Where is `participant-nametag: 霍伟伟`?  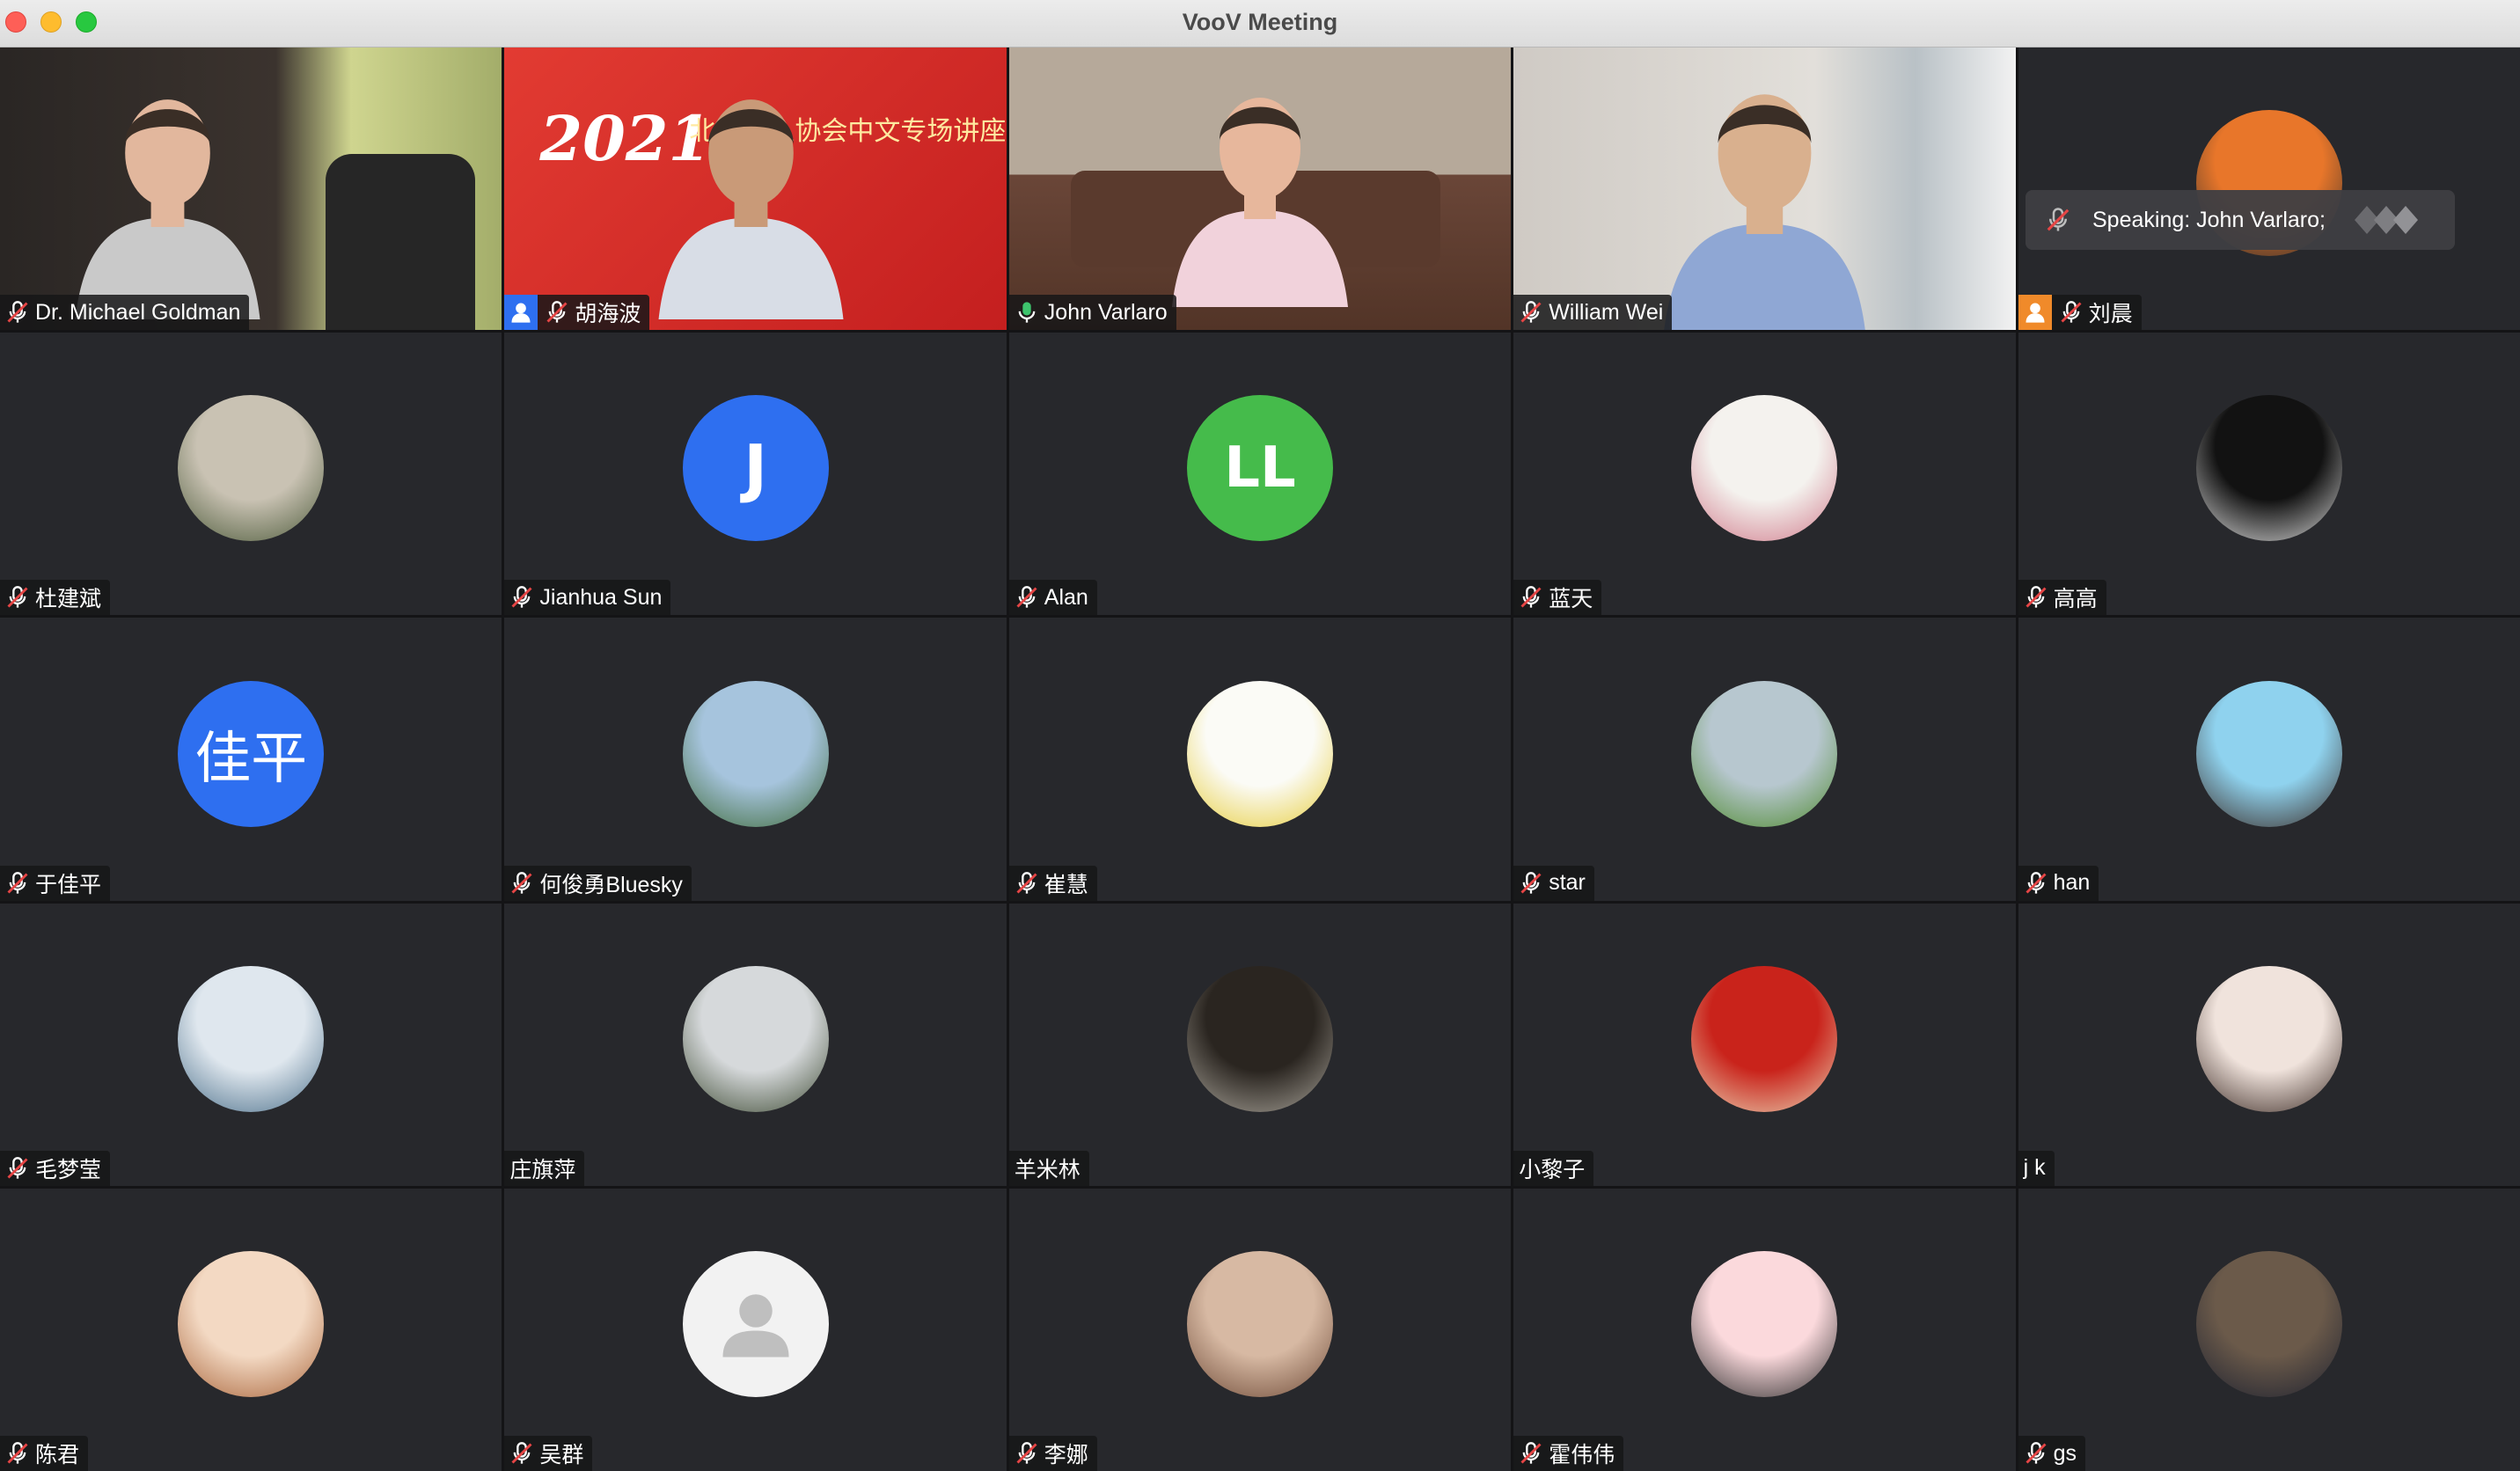 participant-nametag: 霍伟伟 is located at coordinates (1568, 1453).